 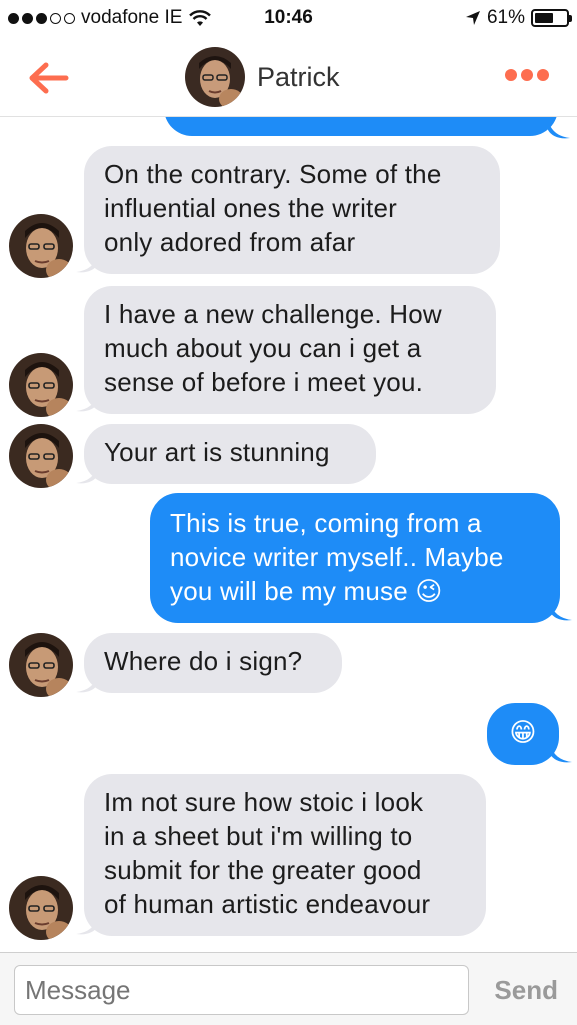 What do you see at coordinates (505, 17) in the screenshot?
I see `battery-percent: 61%` at bounding box center [505, 17].